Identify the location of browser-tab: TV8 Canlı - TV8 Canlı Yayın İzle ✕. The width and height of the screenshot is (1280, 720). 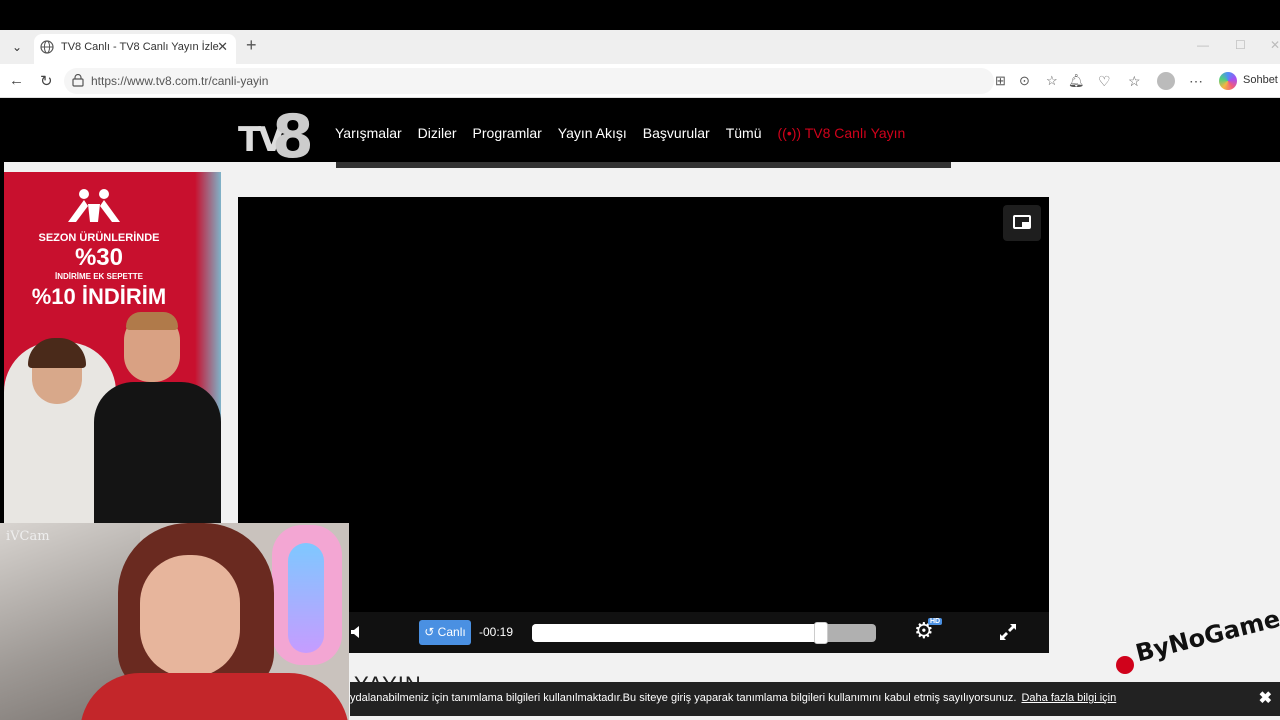
(135, 49).